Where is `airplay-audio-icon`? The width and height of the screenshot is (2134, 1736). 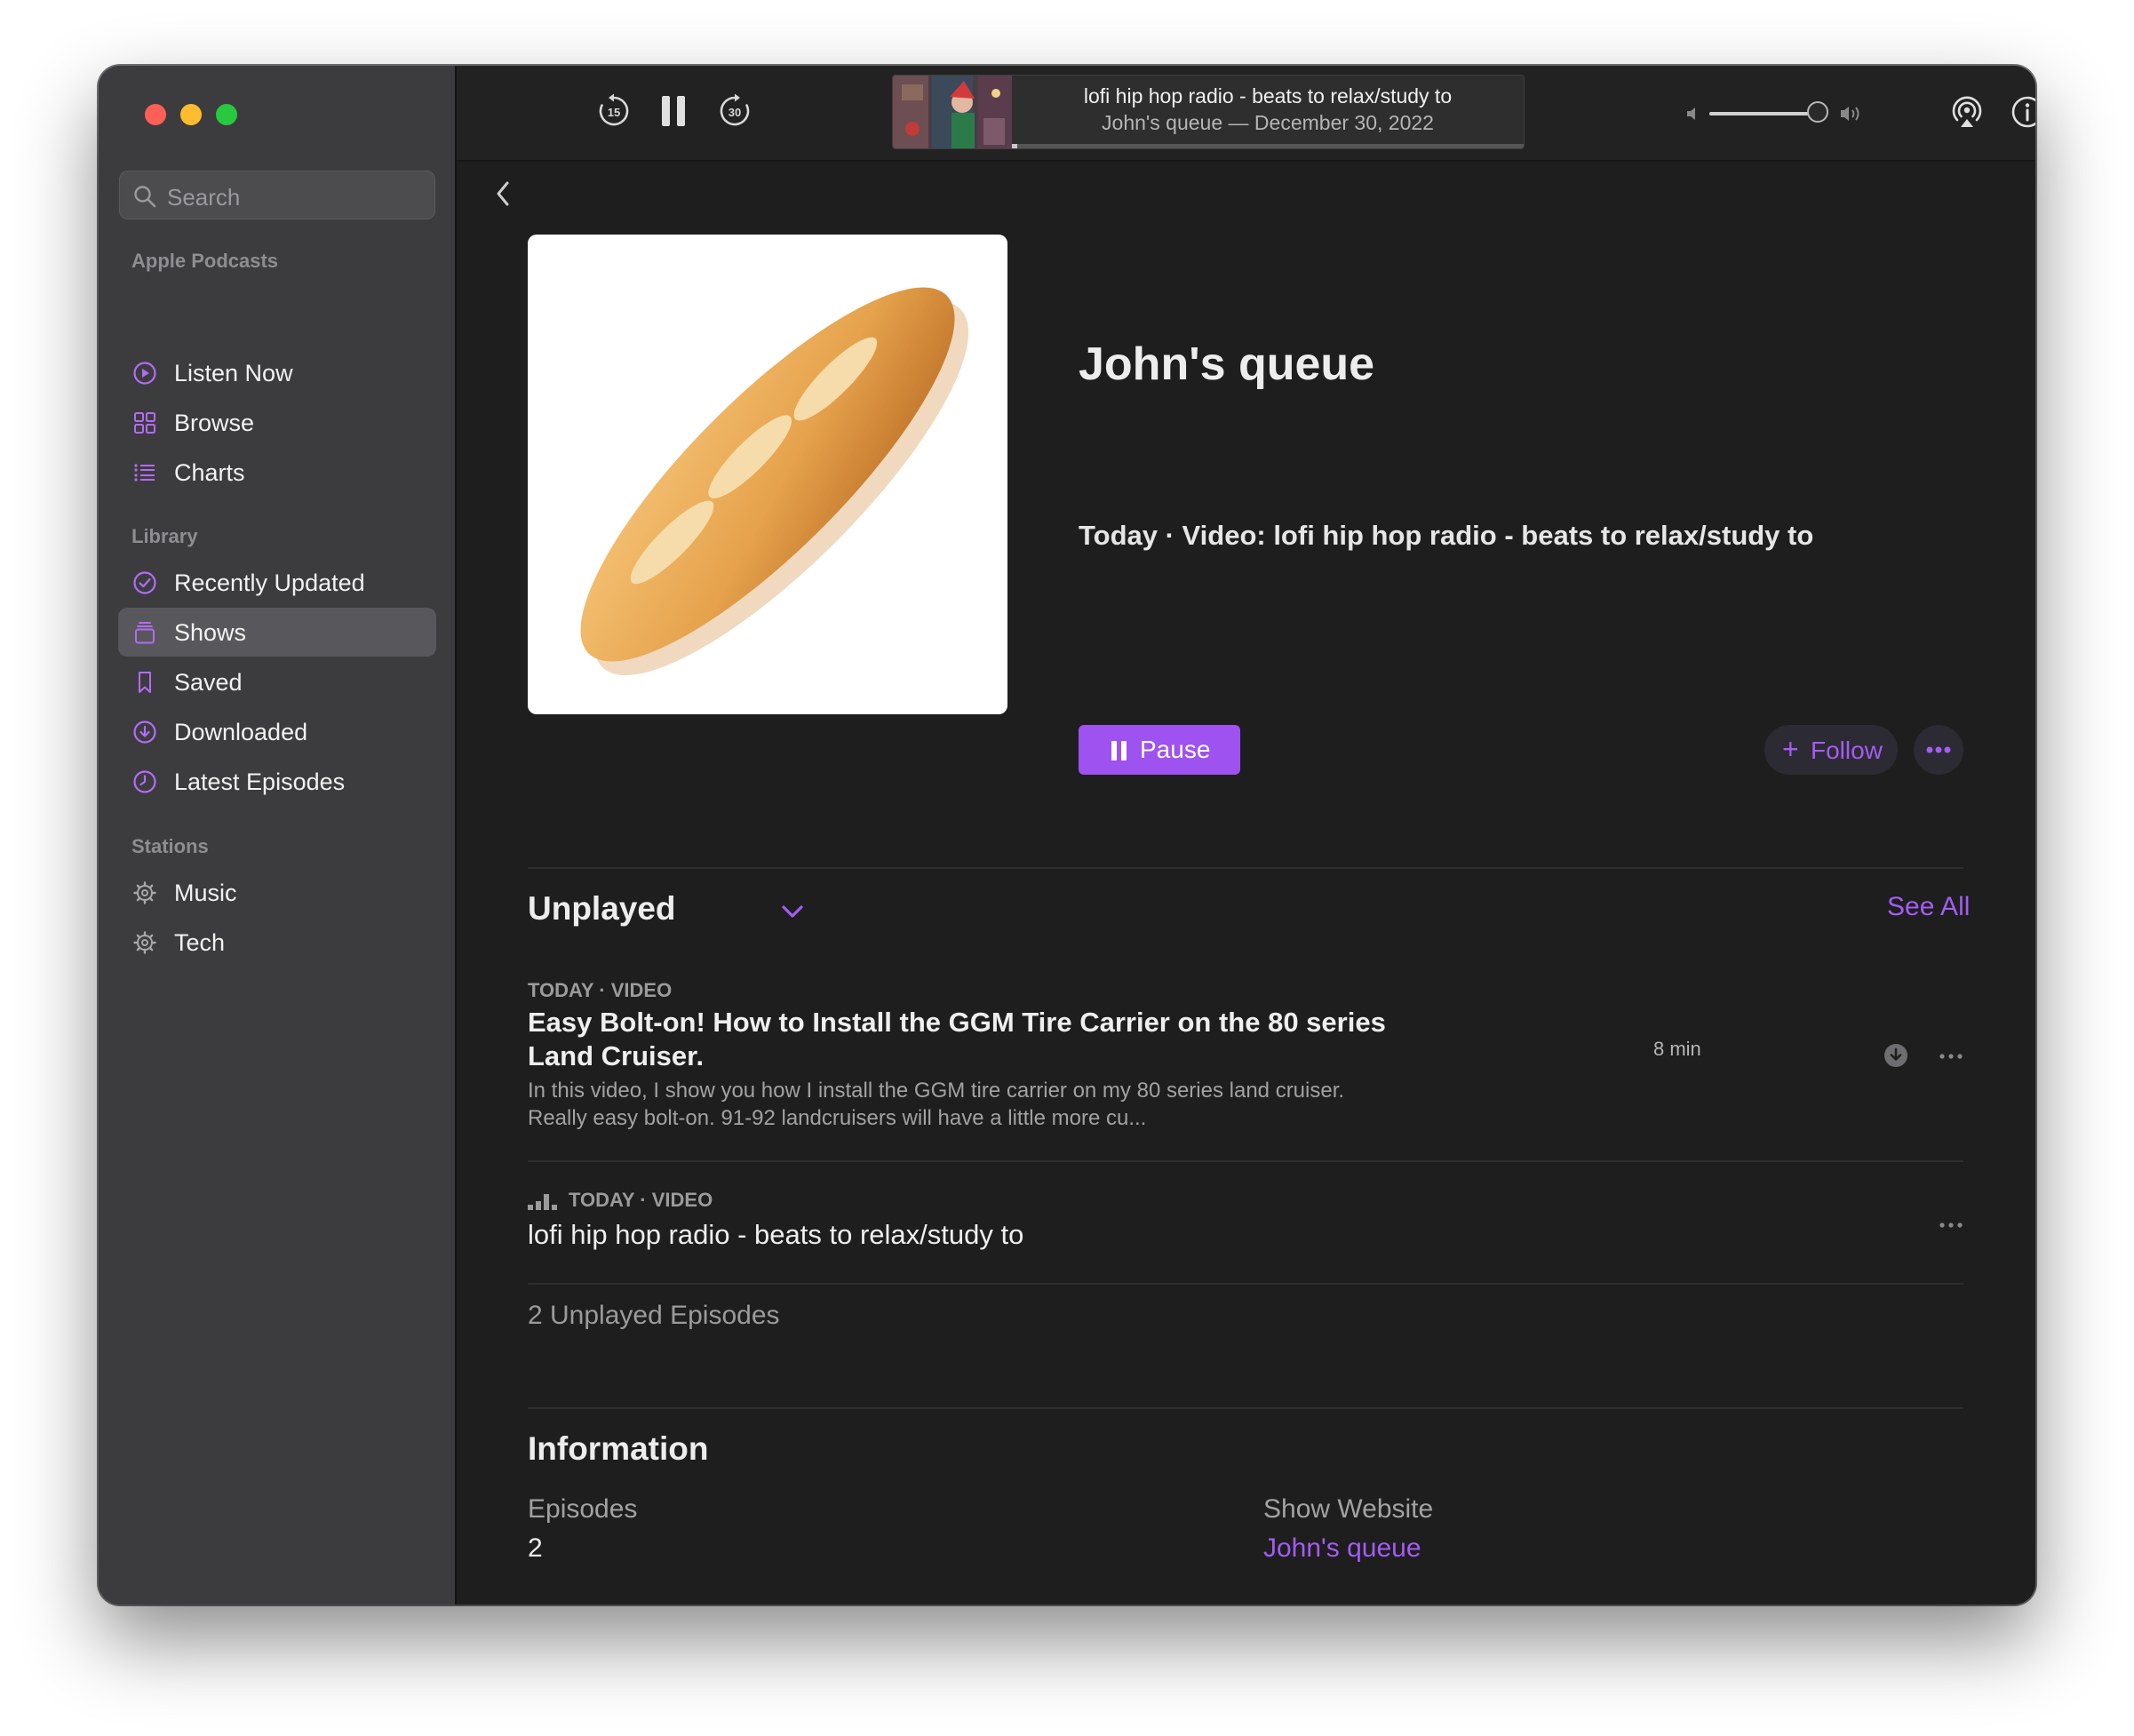
airplay-audio-icon is located at coordinates (1967, 111).